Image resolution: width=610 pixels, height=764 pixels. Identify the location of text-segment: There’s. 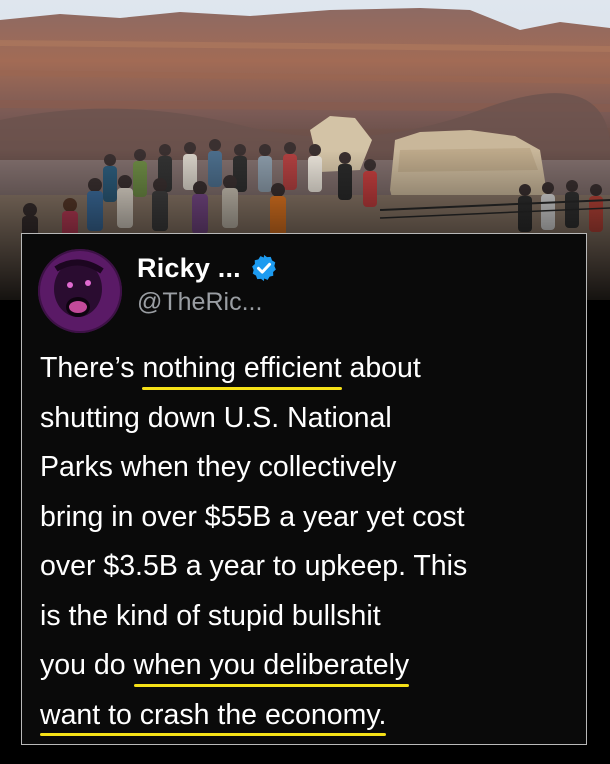
(91, 368).